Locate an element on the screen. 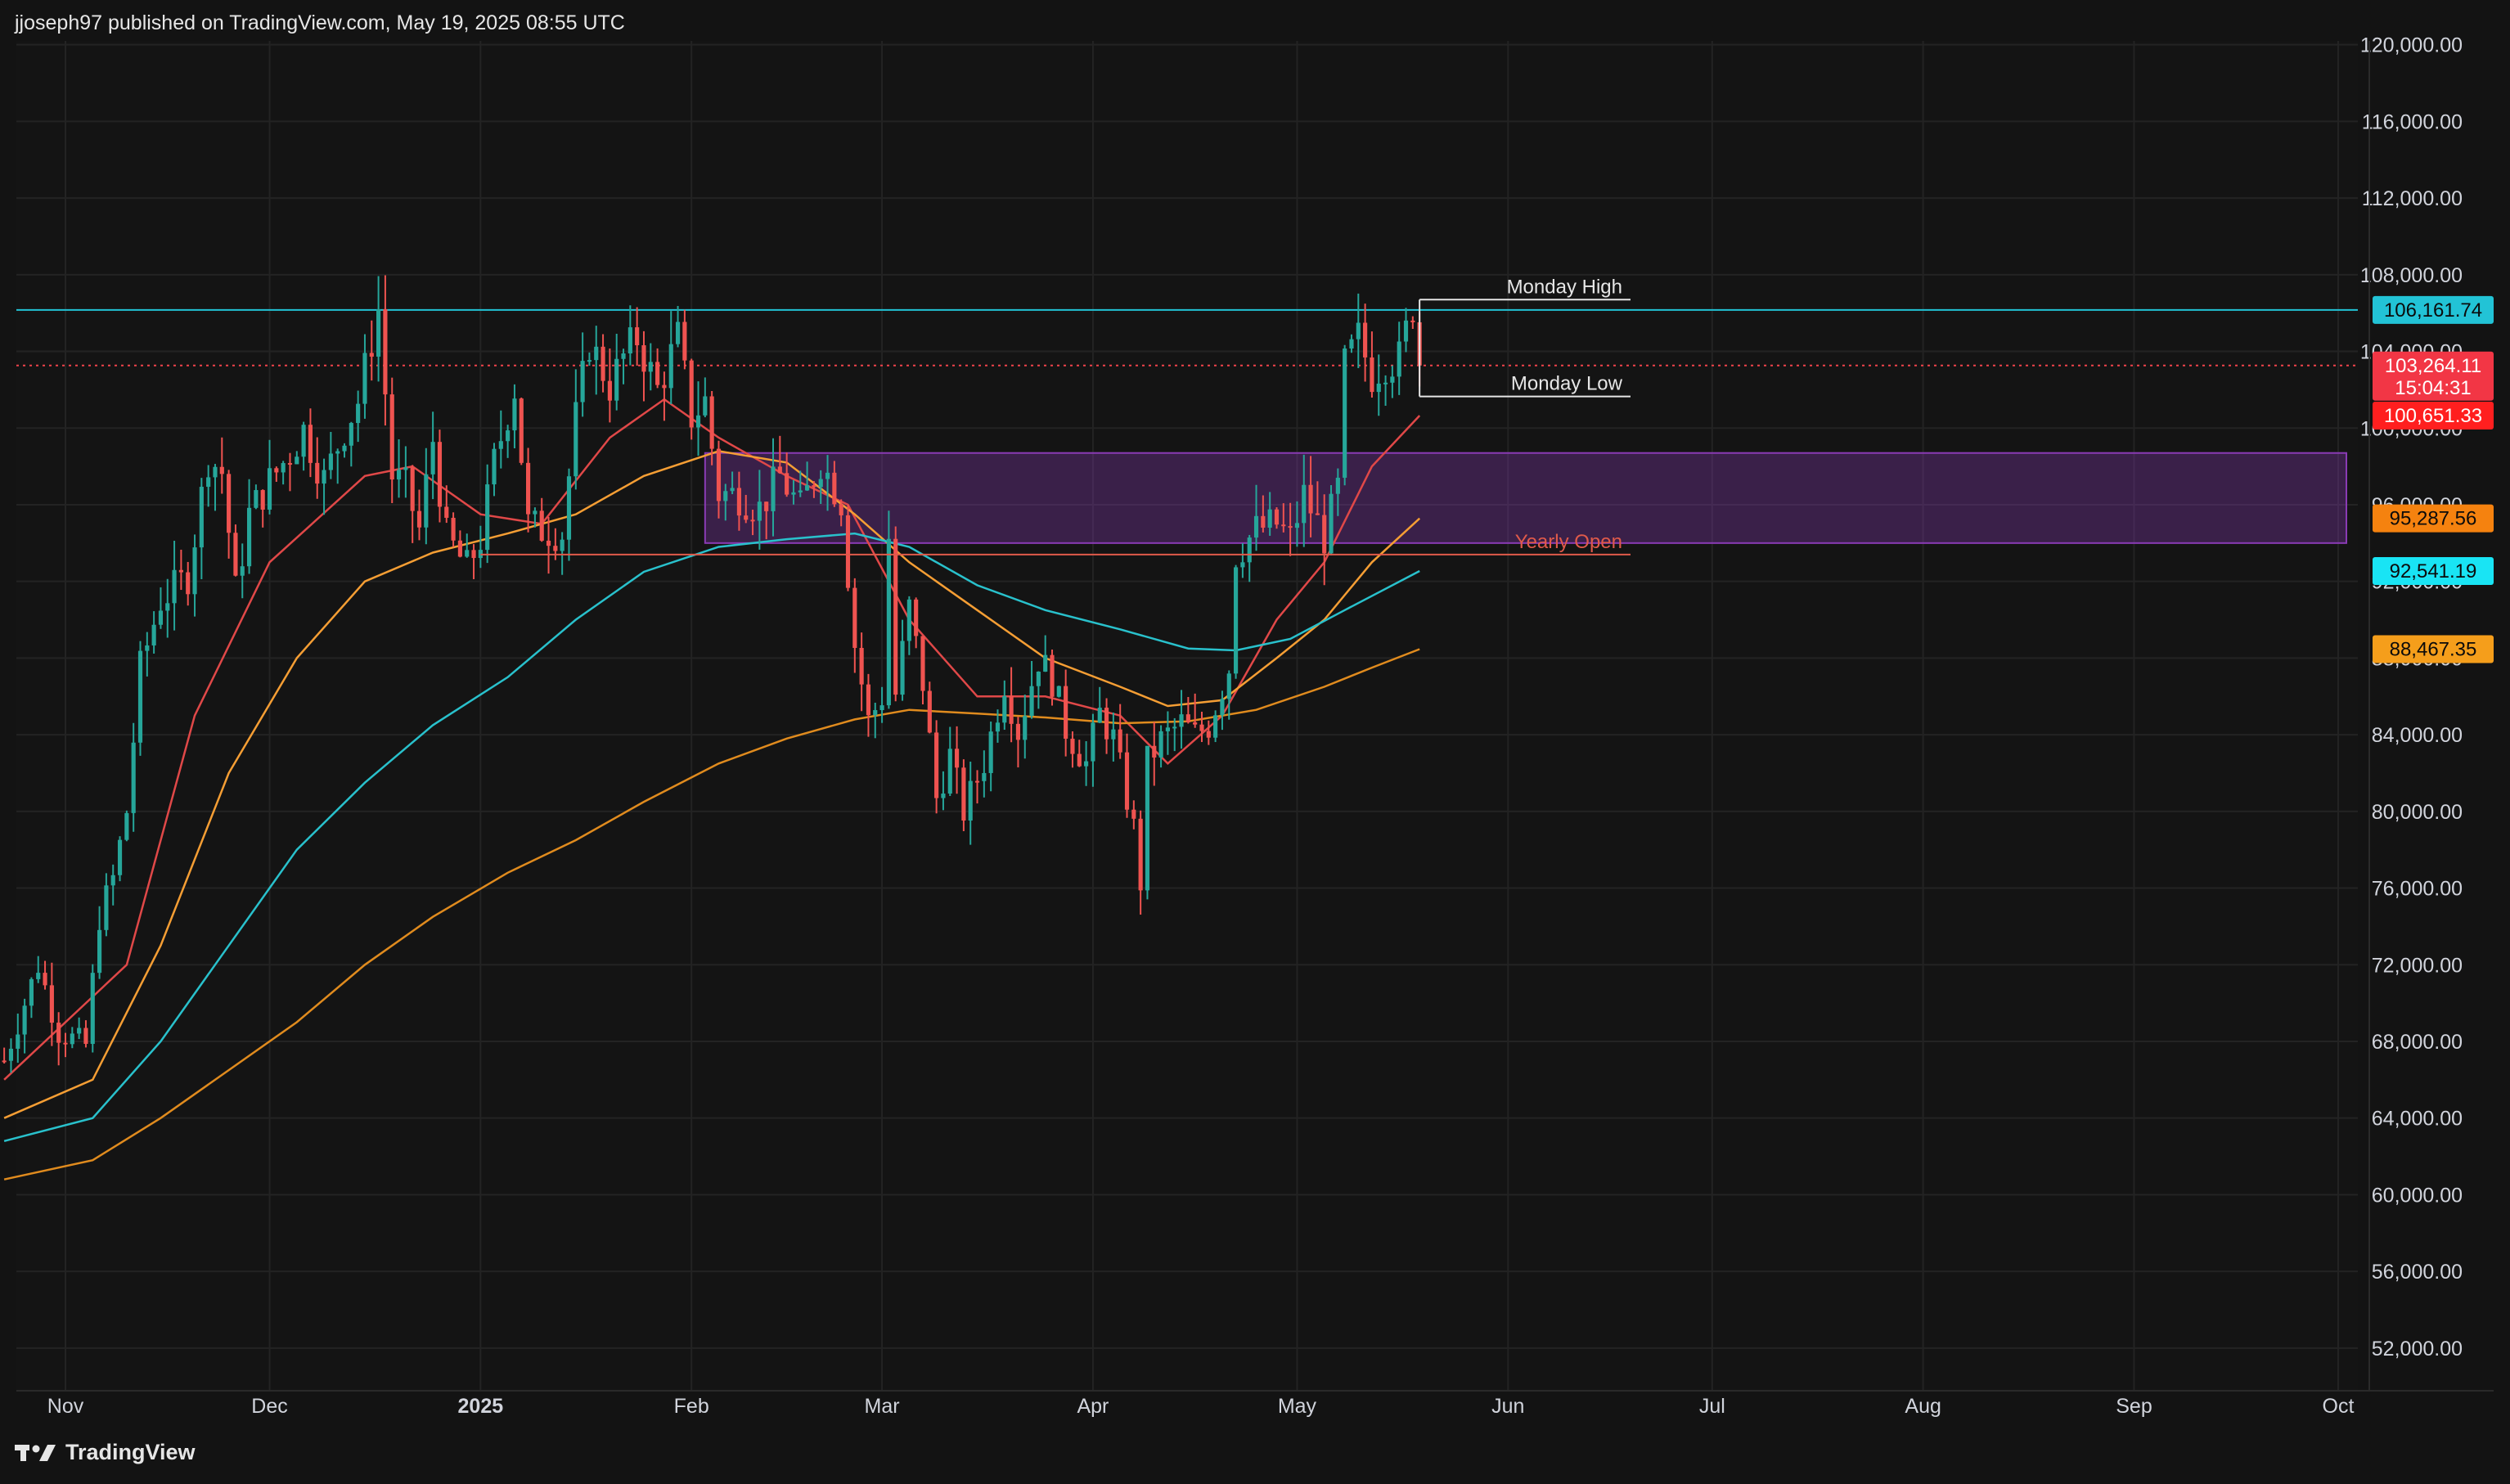 This screenshot has width=2510, height=1484. time-tick-label: 2025 is located at coordinates (481, 1406).